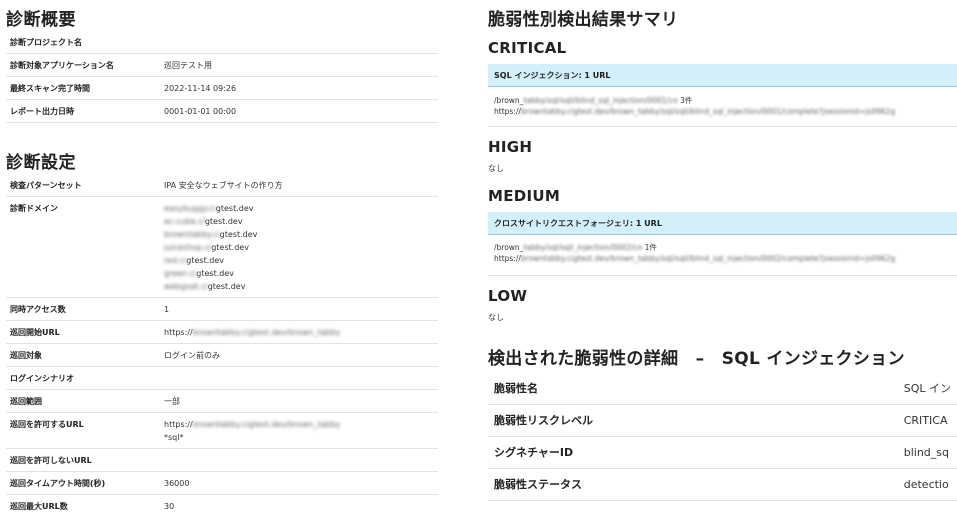  What do you see at coordinates (299, 260) in the screenshot?
I see `domain-item: red.cigtest.dev` at bounding box center [299, 260].